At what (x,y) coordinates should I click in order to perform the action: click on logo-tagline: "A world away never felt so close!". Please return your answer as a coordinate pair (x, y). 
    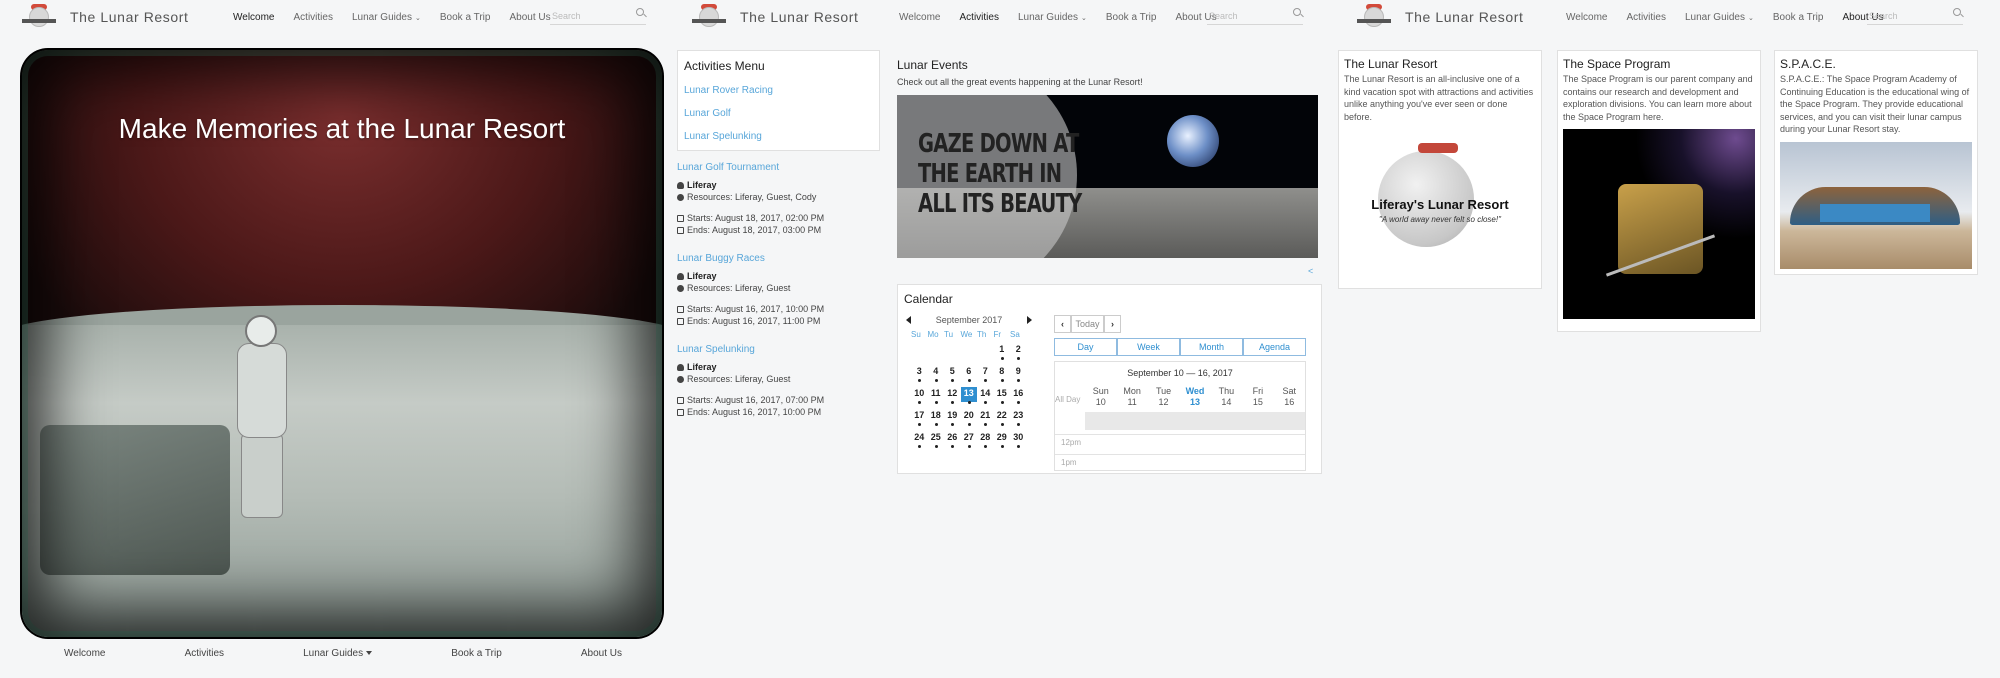
    Looking at the image, I should click on (1440, 219).